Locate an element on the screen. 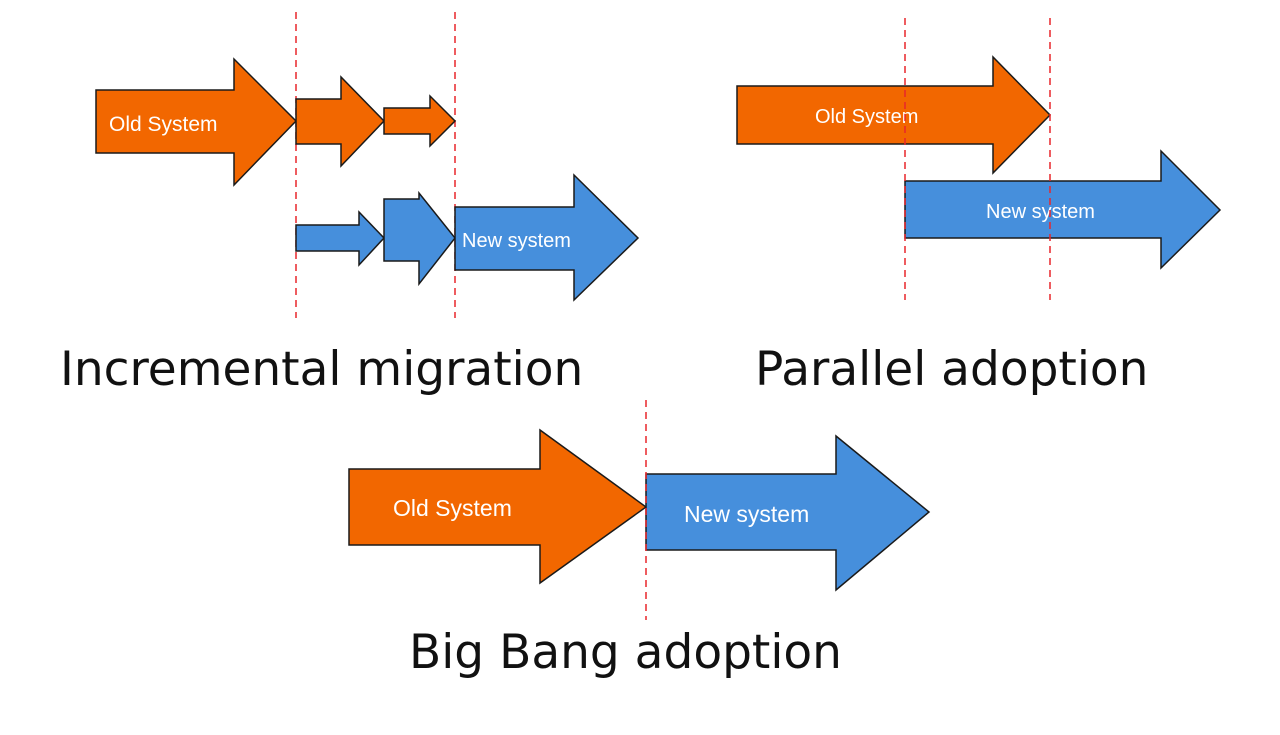  incremental-migration-caption: Incremental migration is located at coordinates (321, 369).